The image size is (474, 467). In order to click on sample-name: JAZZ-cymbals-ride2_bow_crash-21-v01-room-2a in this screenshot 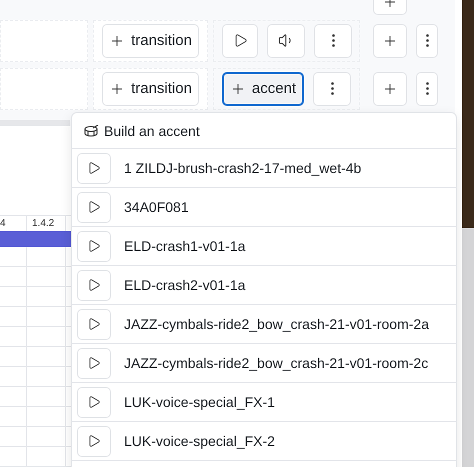, I will do `click(276, 324)`.